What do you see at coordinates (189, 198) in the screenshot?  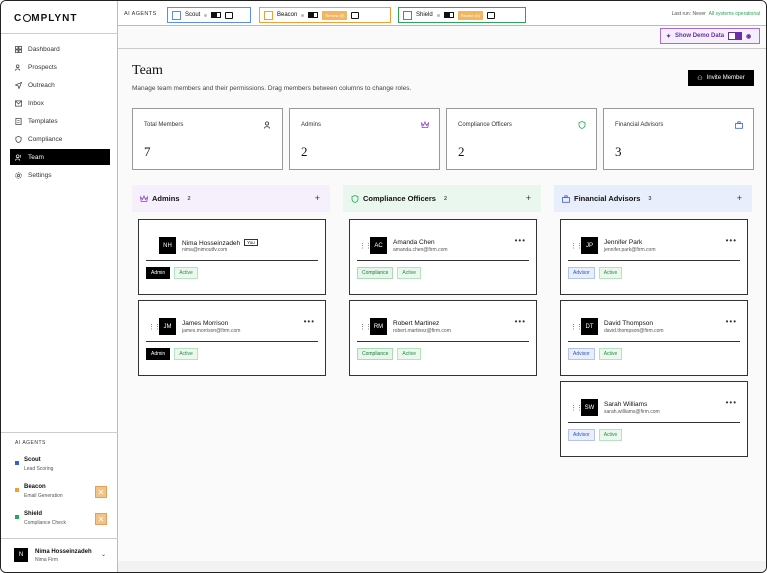 I see `column-count: 2` at bounding box center [189, 198].